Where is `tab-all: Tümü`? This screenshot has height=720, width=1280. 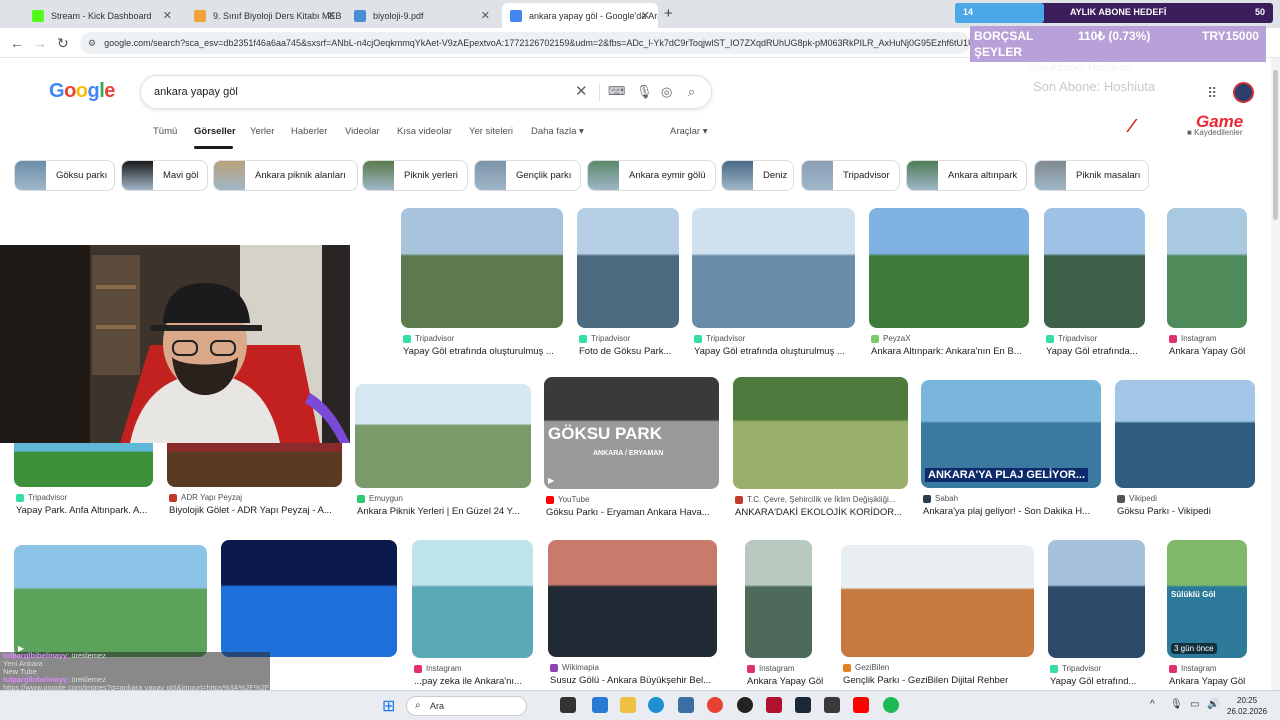 tab-all: Tümü is located at coordinates (165, 131).